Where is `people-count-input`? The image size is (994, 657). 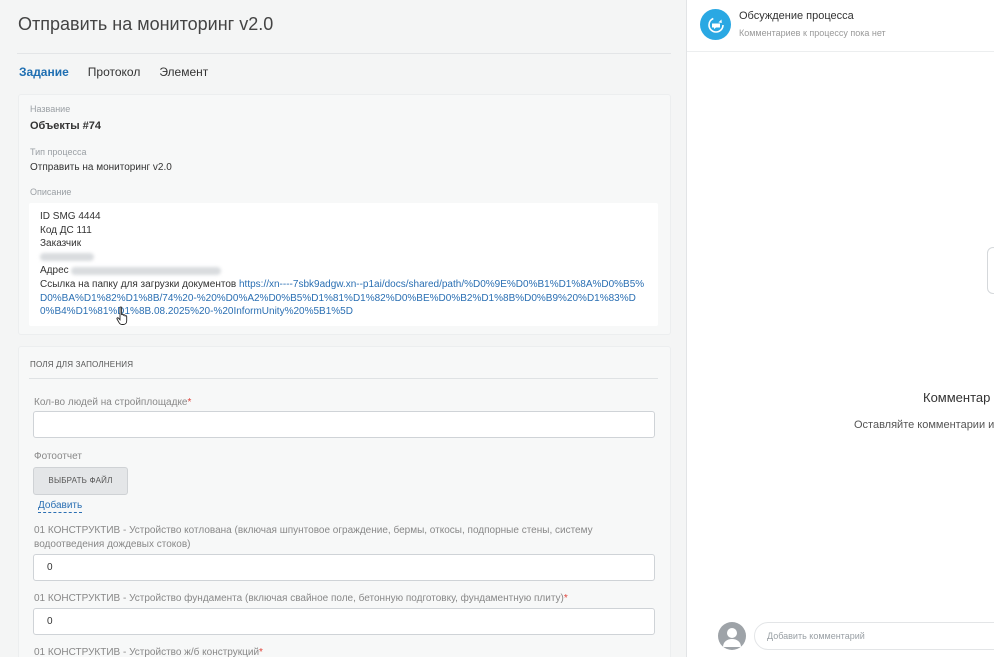 people-count-input is located at coordinates (344, 424).